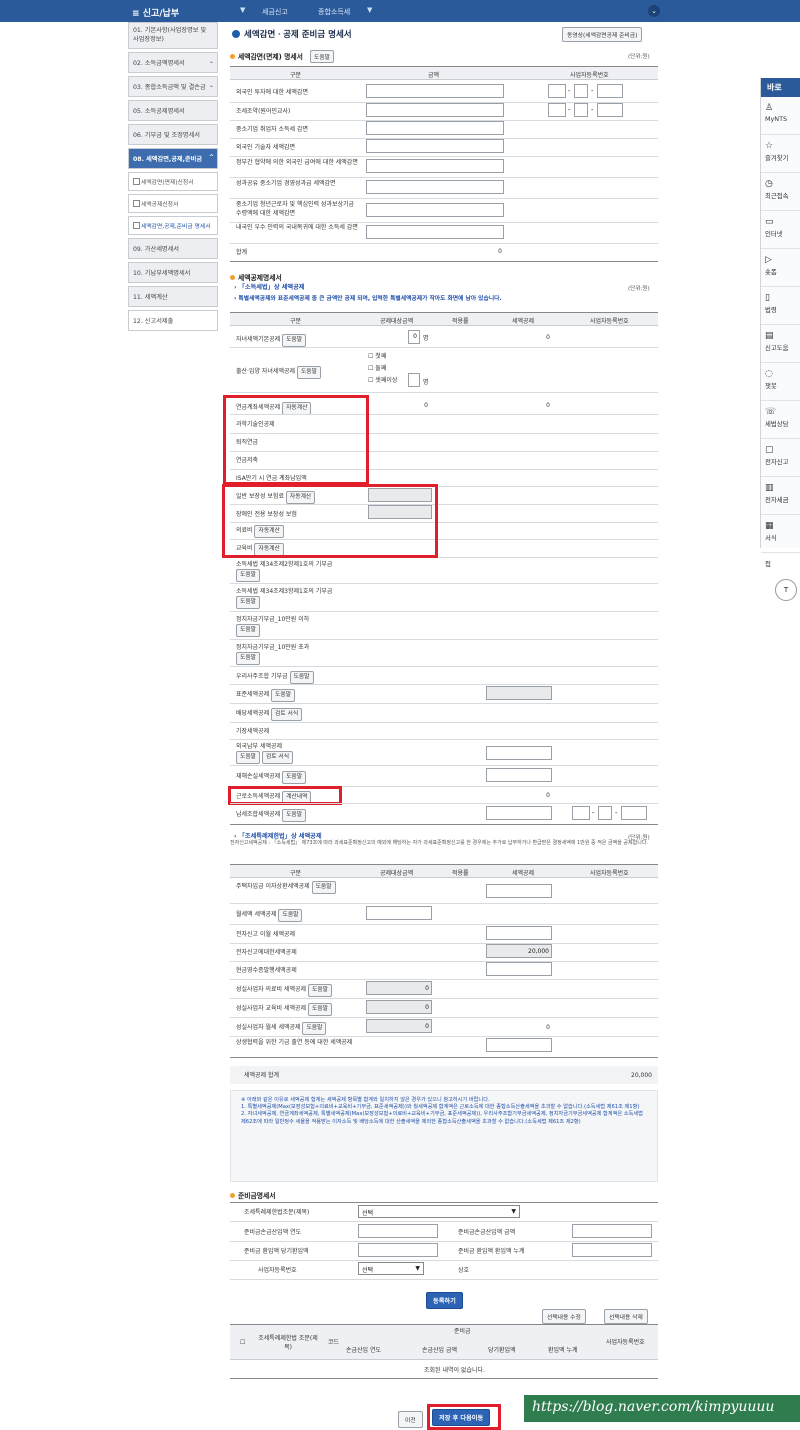  What do you see at coordinates (780, 496) in the screenshot?
I see `quick-item-einvoice: ▥ 전자세금` at bounding box center [780, 496].